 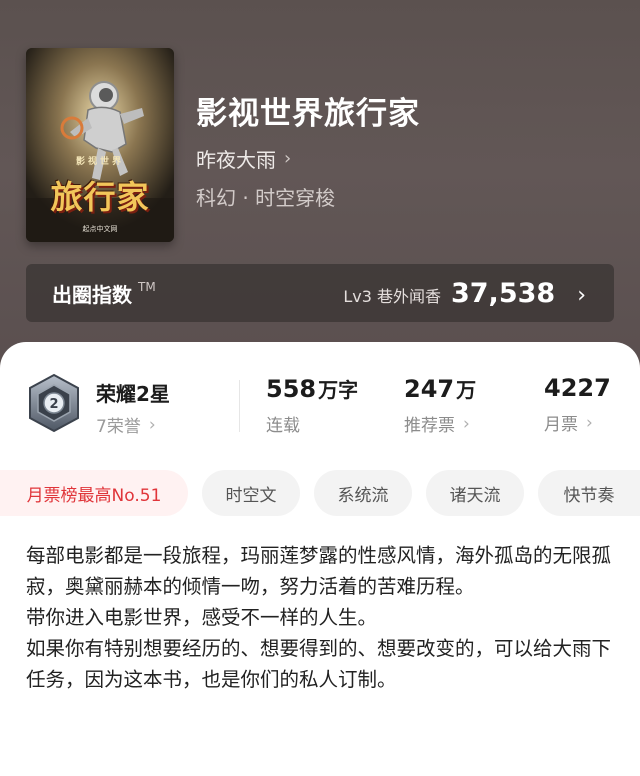 I want to click on tag-list: 月票榜最高No.51 时空文 系统流 诸天流 快节奏, so click(x=320, y=493).